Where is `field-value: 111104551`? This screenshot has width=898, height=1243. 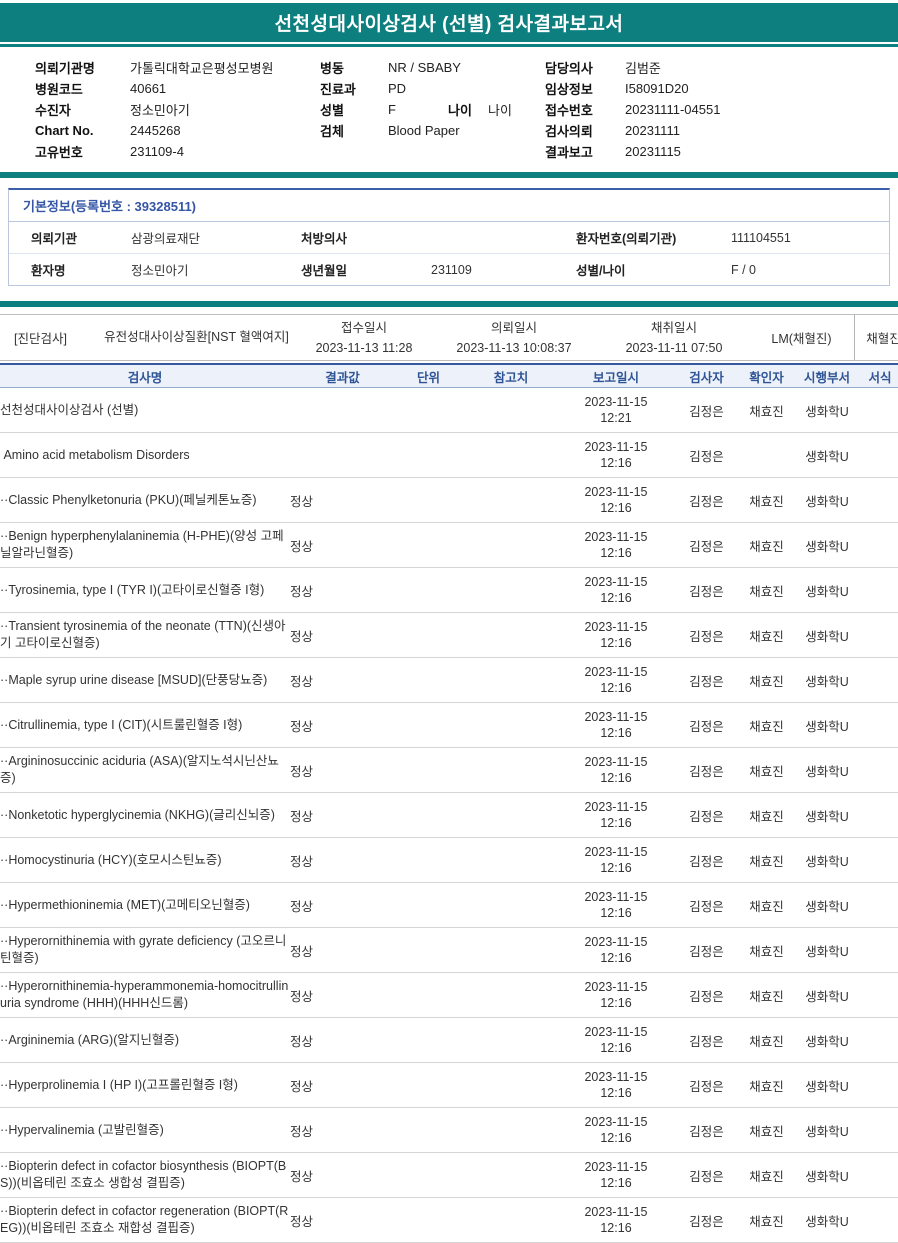
field-value: 111104551 is located at coordinates (761, 237).